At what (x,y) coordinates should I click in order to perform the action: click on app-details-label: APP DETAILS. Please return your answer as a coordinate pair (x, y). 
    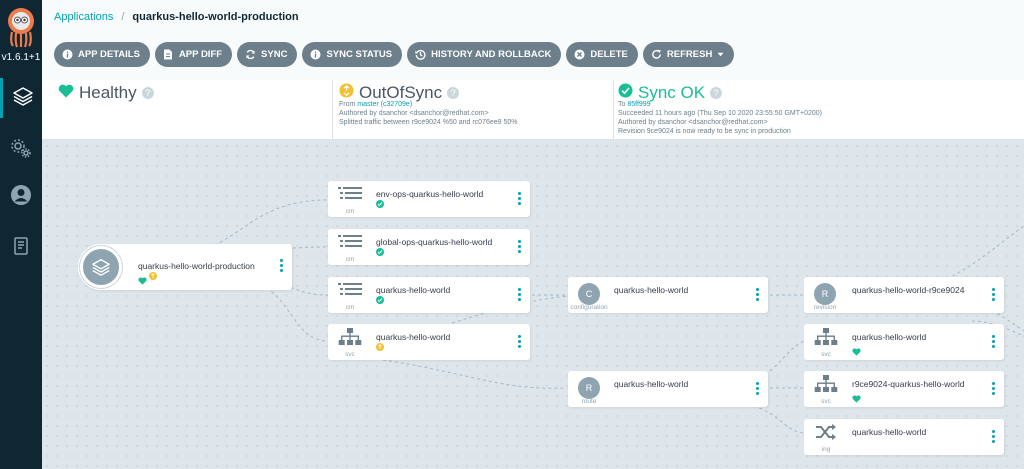
    Looking at the image, I should click on (109, 54).